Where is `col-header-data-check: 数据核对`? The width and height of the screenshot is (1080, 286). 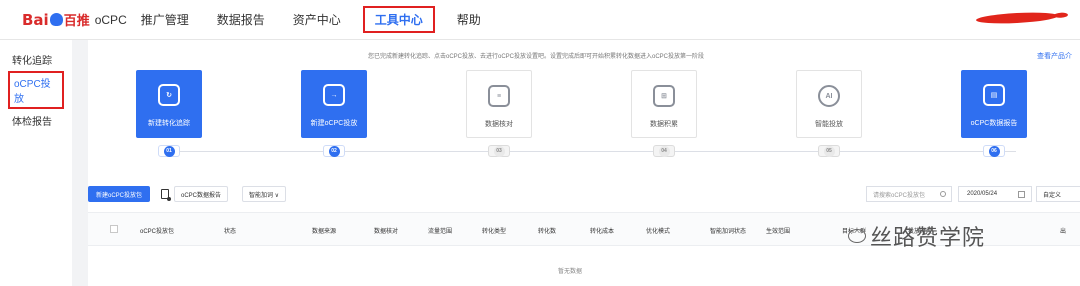
col-header-data-check: 数据核对 is located at coordinates (386, 230).